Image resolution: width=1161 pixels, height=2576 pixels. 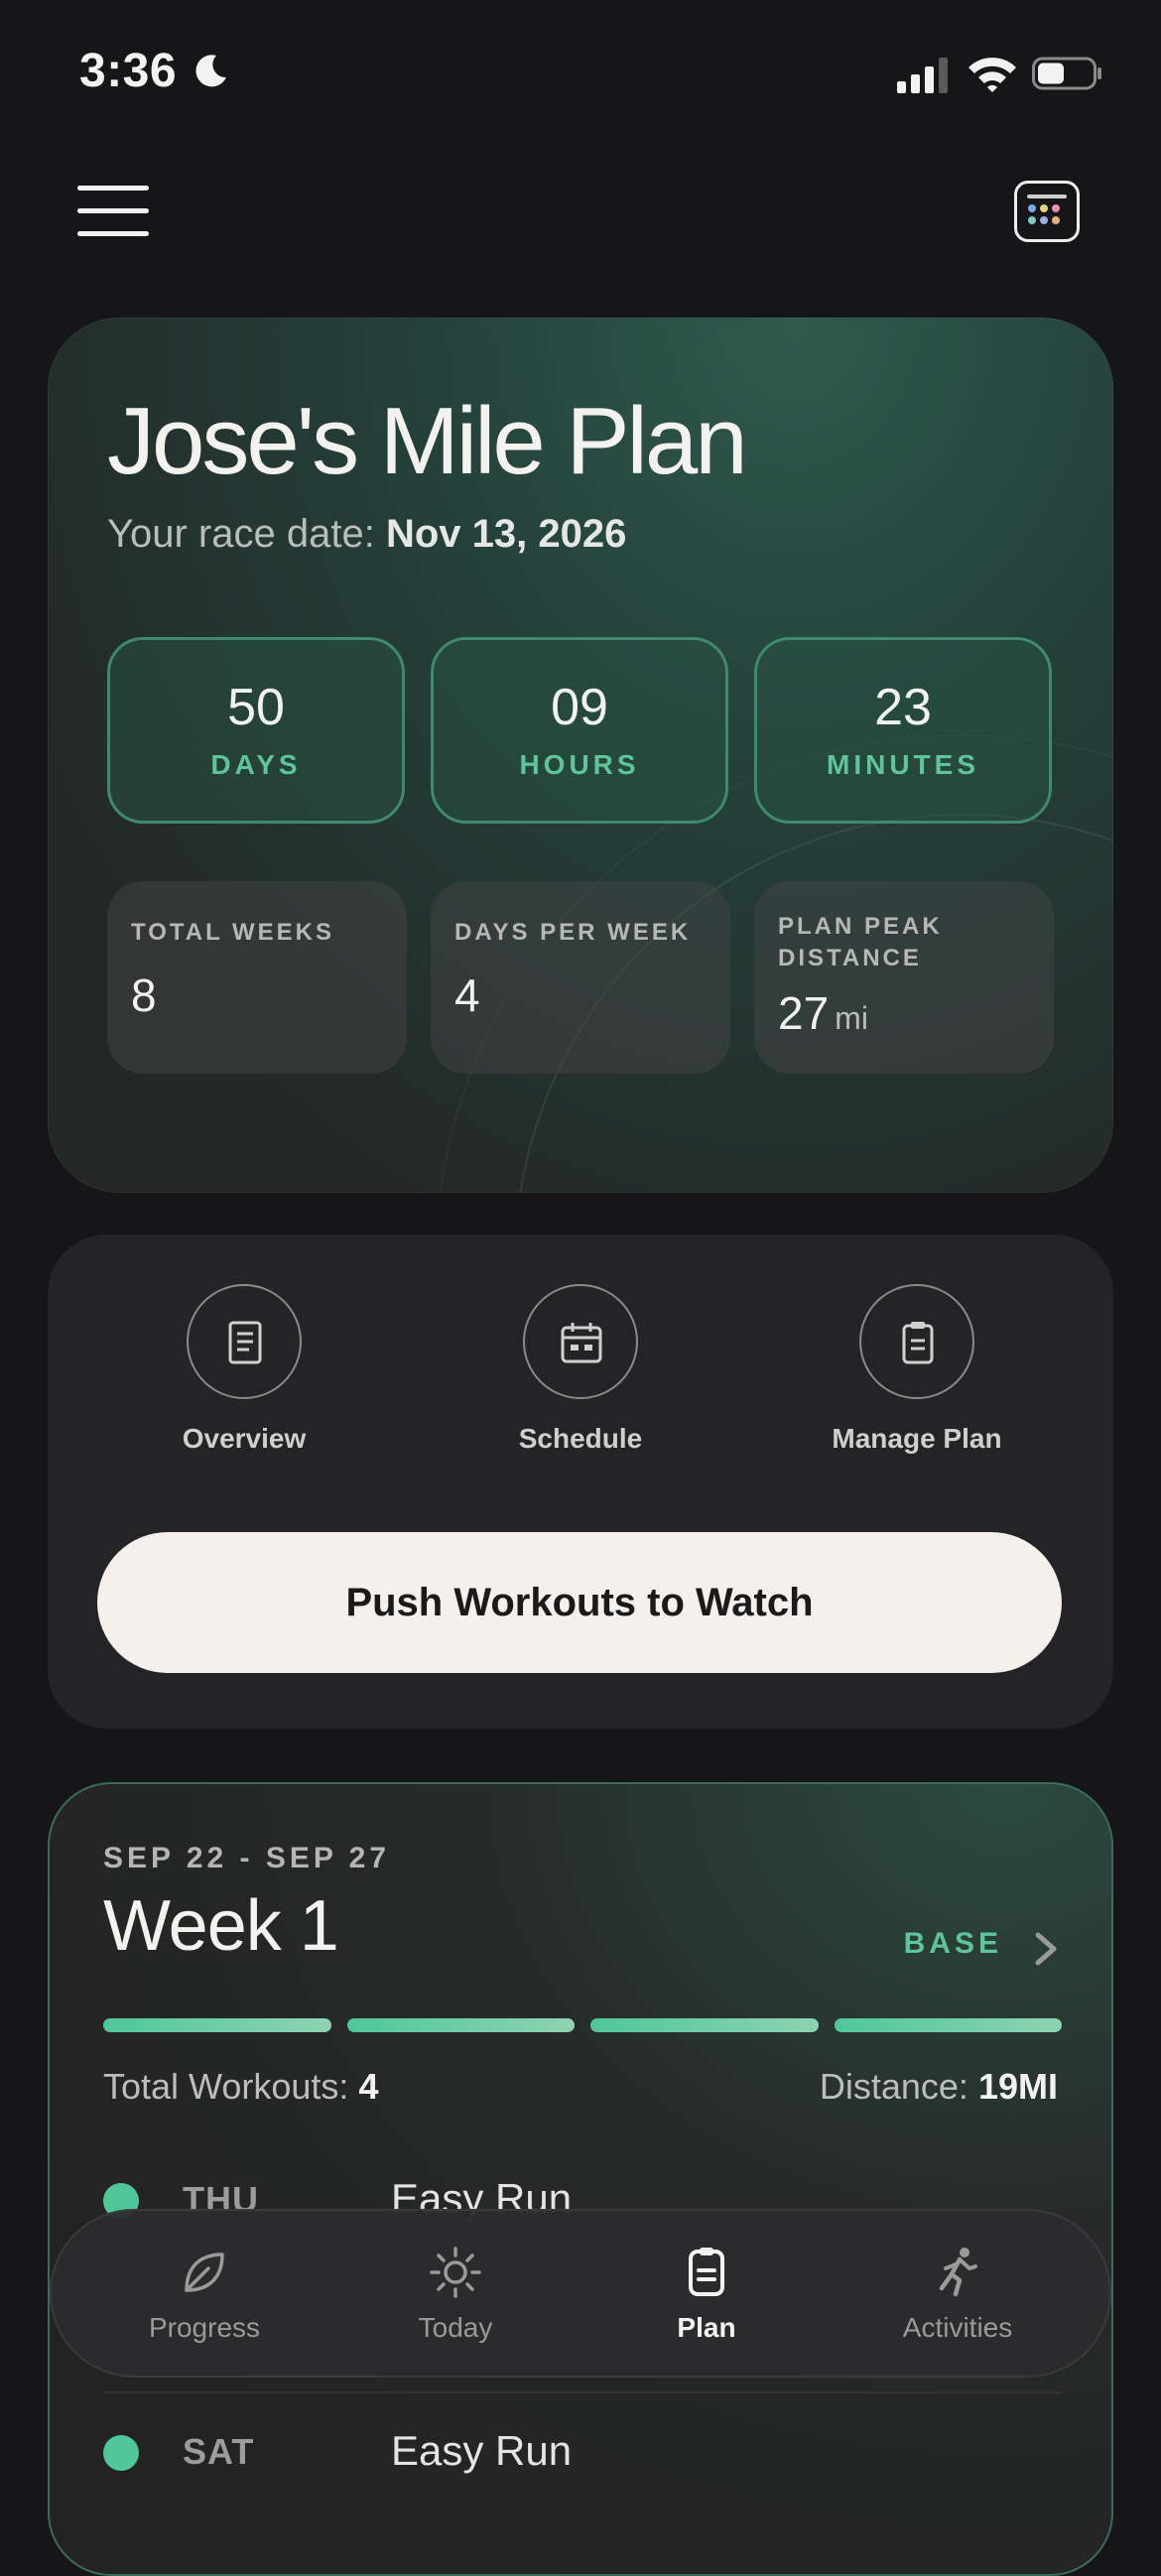 I want to click on tab-today: Today, so click(x=455, y=2295).